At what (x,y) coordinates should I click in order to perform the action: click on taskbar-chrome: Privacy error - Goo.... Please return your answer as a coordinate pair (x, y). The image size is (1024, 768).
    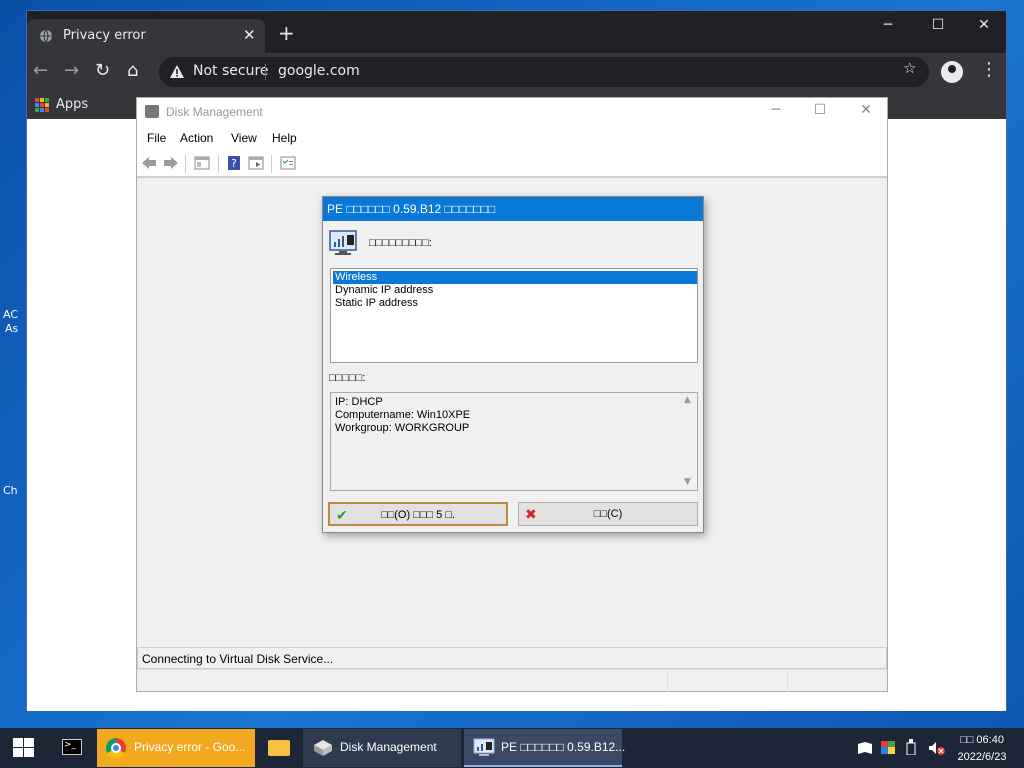
    Looking at the image, I should click on (176, 748).